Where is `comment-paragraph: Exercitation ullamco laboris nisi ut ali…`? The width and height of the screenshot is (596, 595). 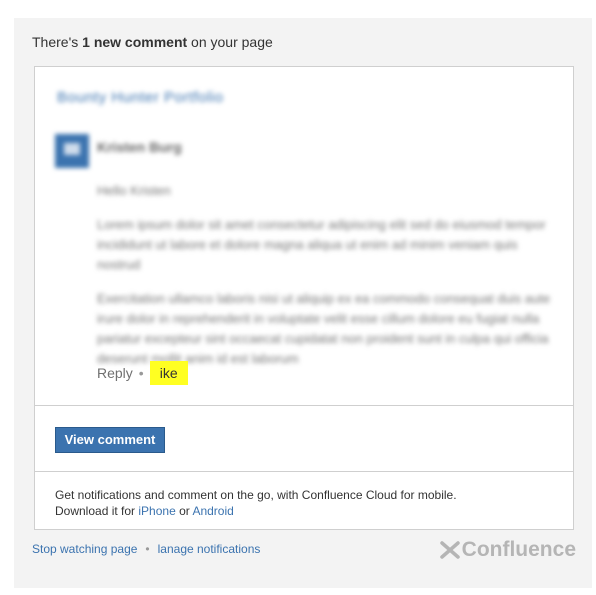
comment-paragraph: Exercitation ullamco laboris nisi ut ali… is located at coordinates (324, 328).